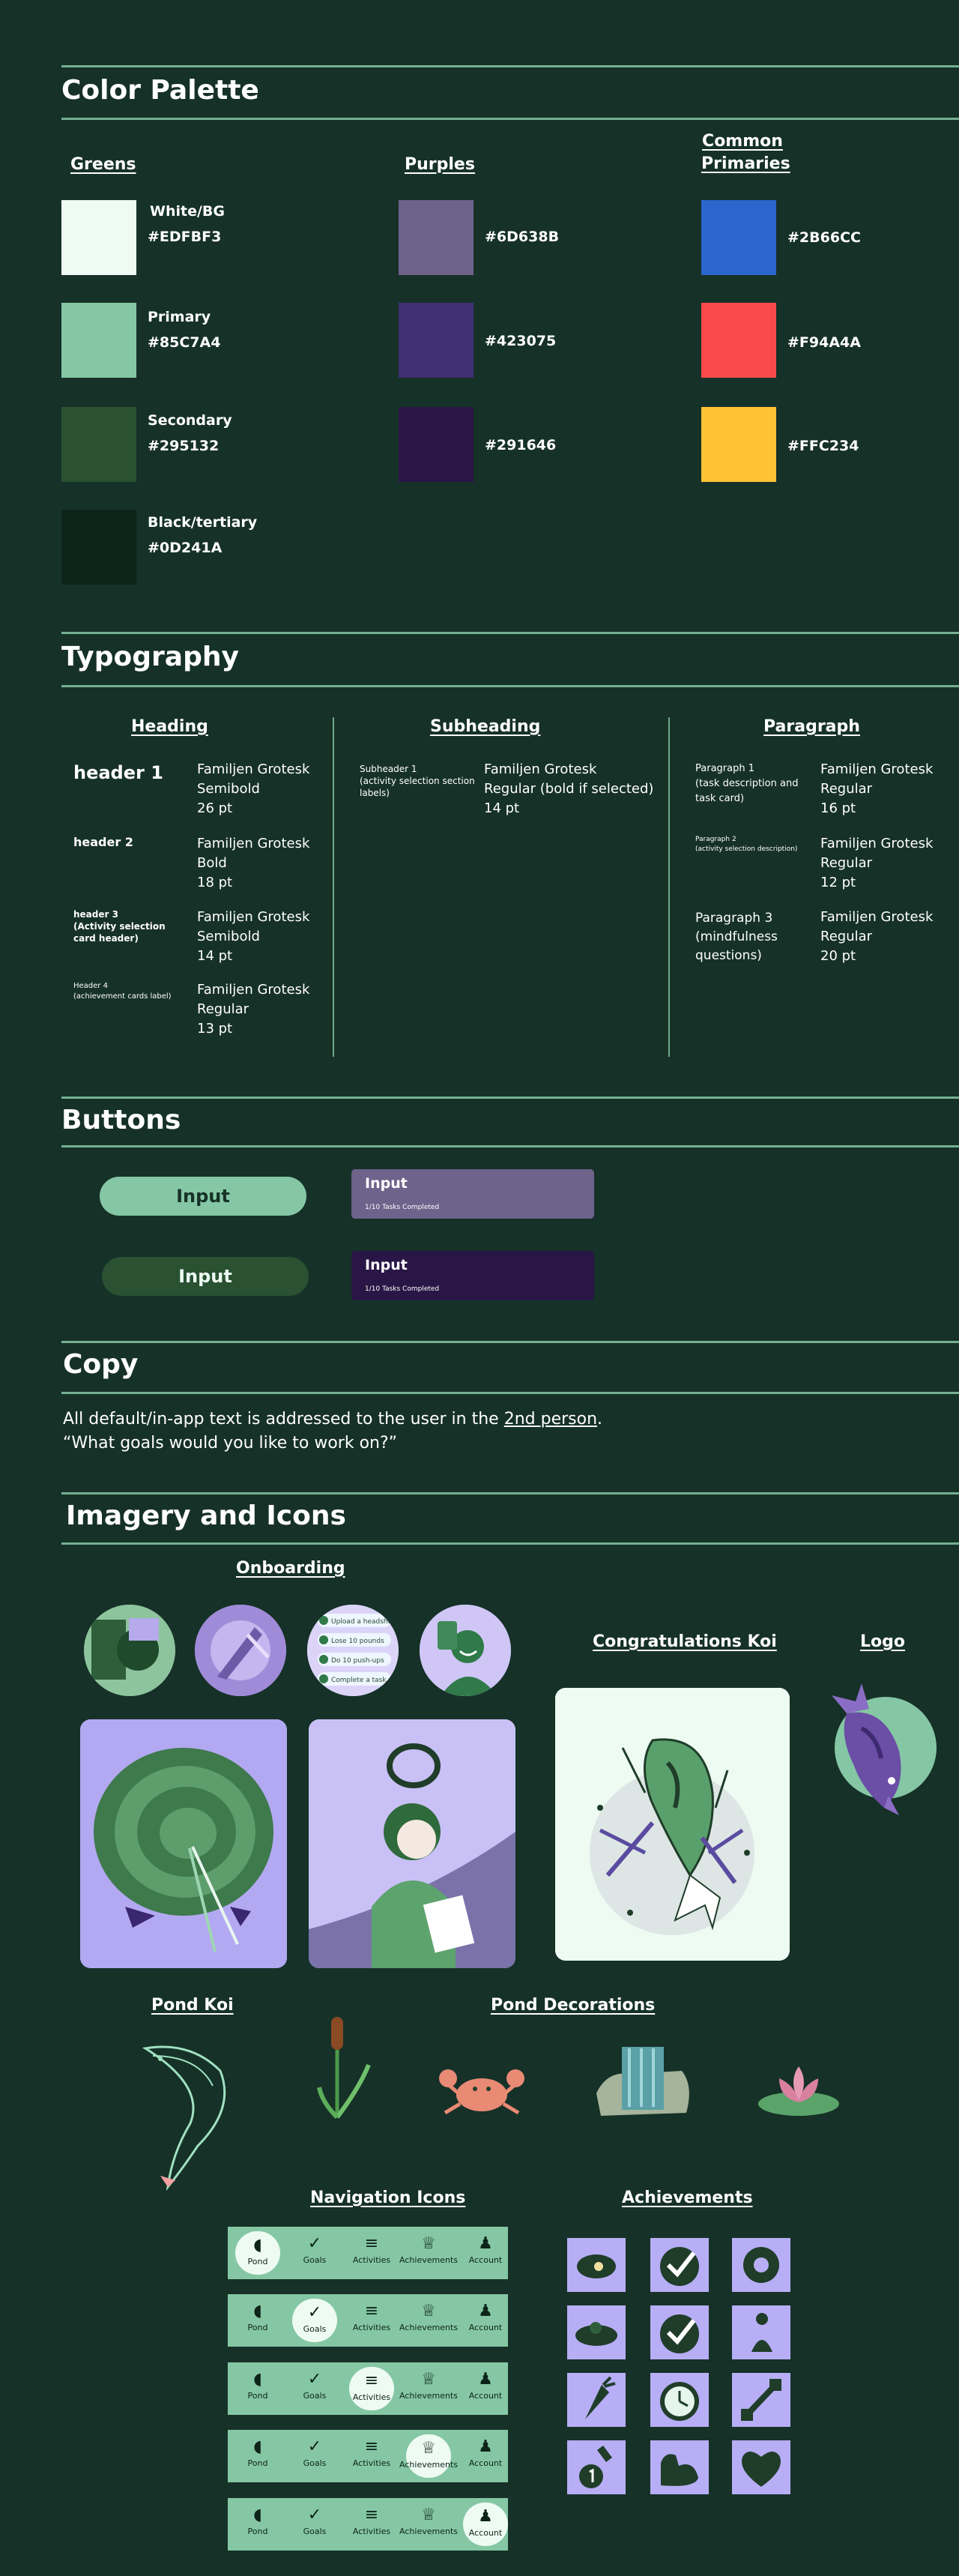 The width and height of the screenshot is (959, 2576). Describe the element at coordinates (253, 789) in the screenshot. I see `header1-spec: Familjen Grotesk Semibold 26 pt` at that location.